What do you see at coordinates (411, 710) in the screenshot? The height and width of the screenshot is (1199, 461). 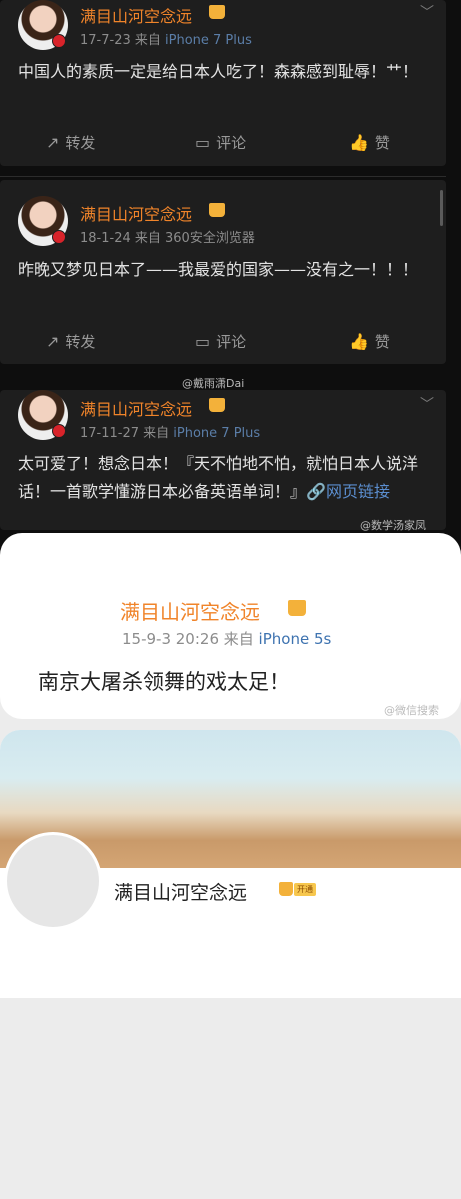 I see `watermark: @微信搜索` at bounding box center [411, 710].